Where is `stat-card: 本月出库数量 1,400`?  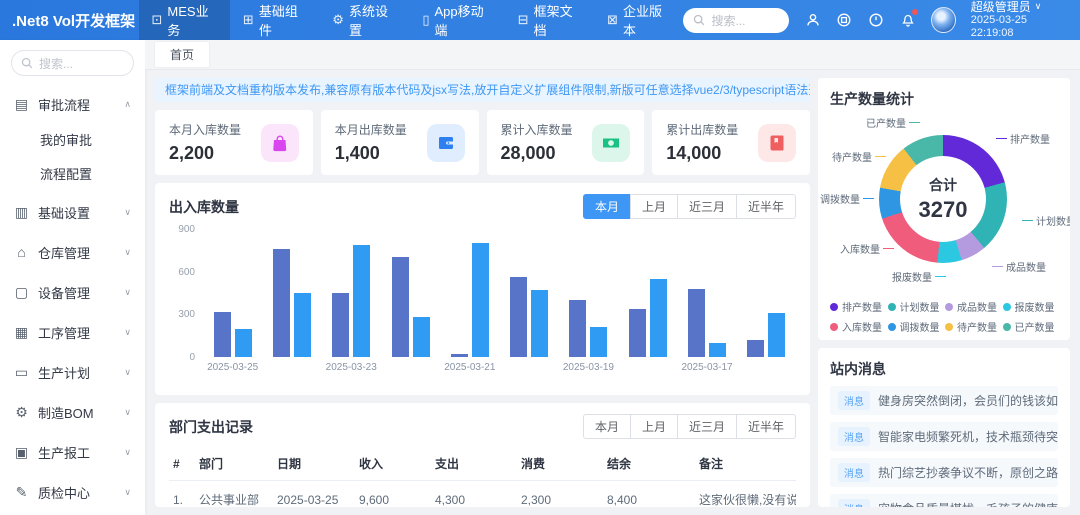 stat-card: 本月出库数量 1,400 is located at coordinates (399, 142).